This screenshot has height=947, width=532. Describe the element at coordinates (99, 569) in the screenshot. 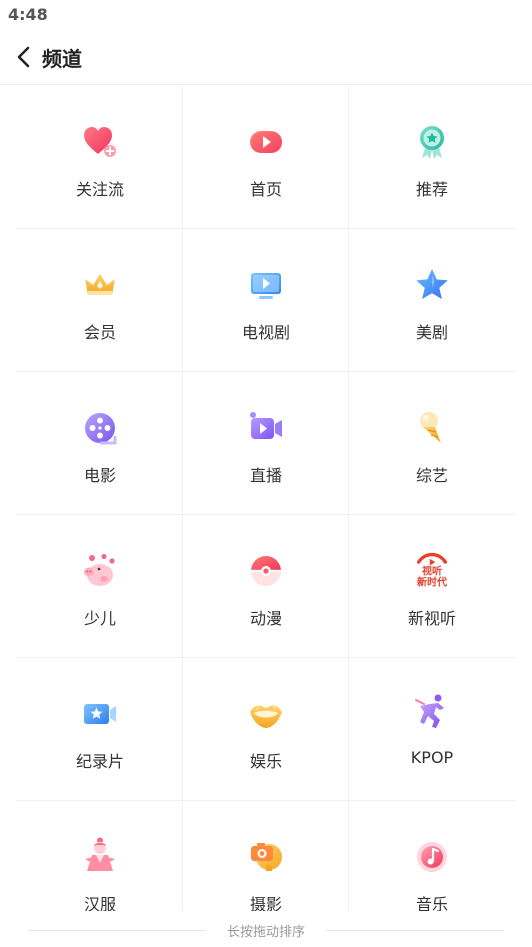

I see `pig-icon` at that location.